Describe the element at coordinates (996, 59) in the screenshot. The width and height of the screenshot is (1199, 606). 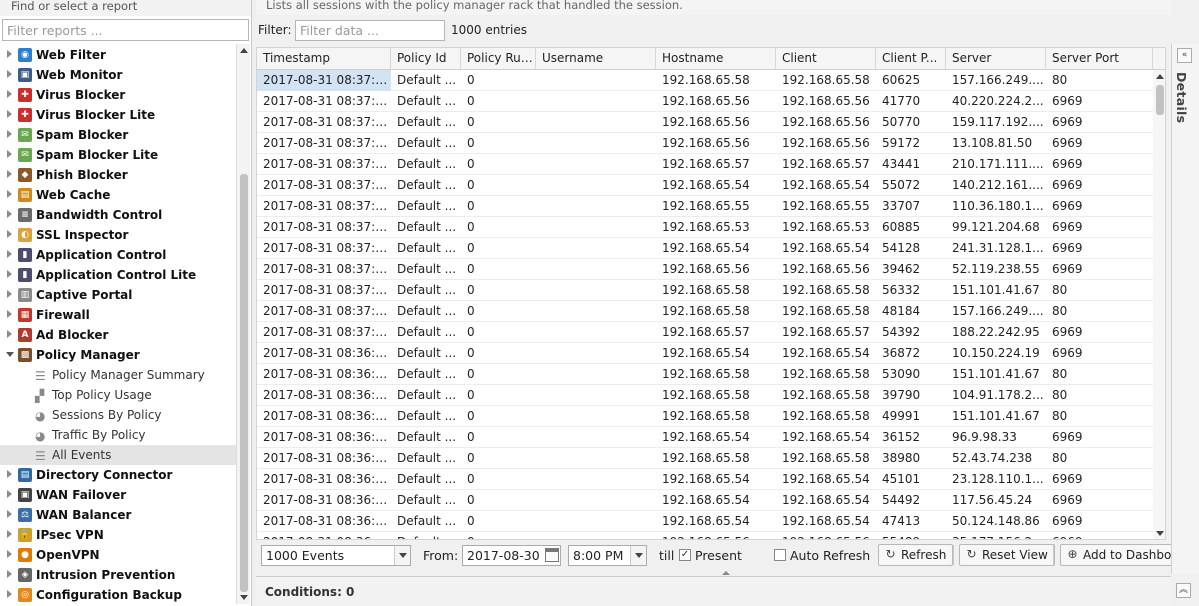
I see `column-header-server: Server` at that location.